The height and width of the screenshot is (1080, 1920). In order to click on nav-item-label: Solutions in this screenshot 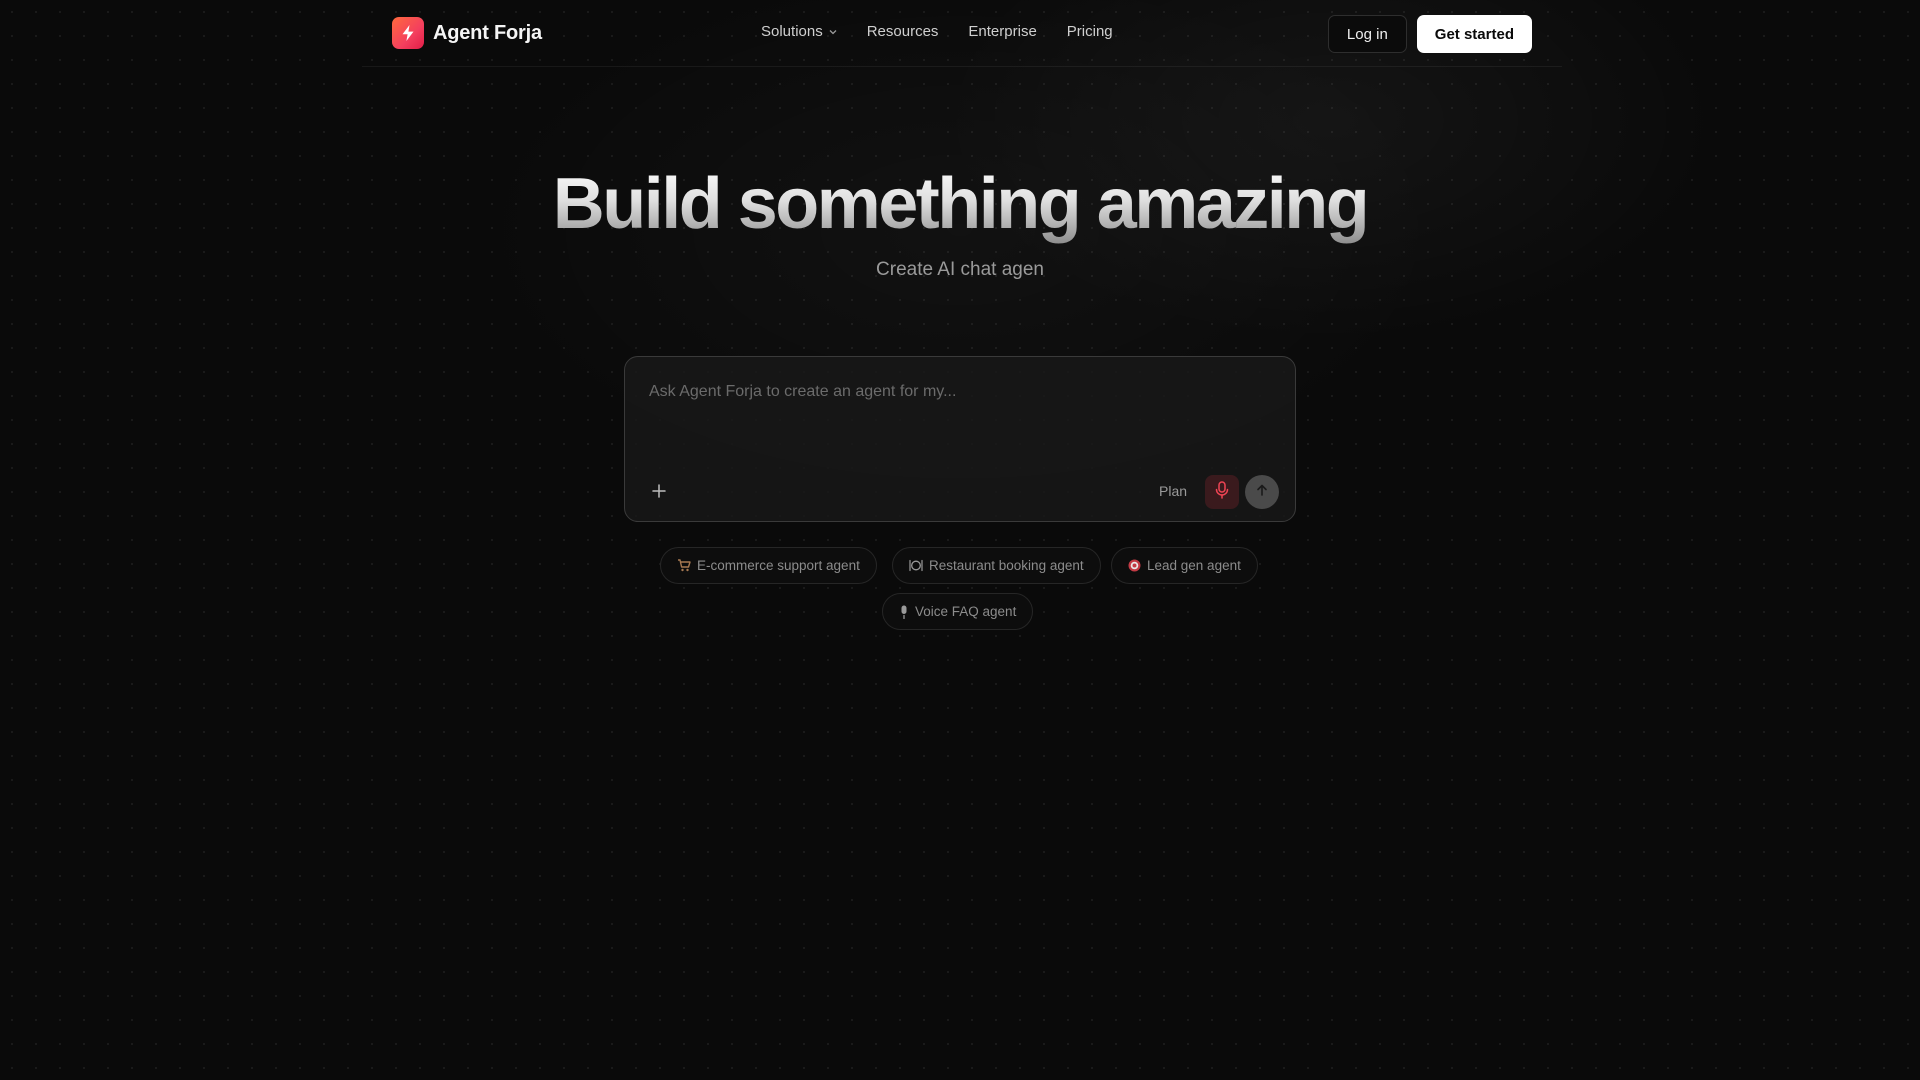, I will do `click(792, 31)`.